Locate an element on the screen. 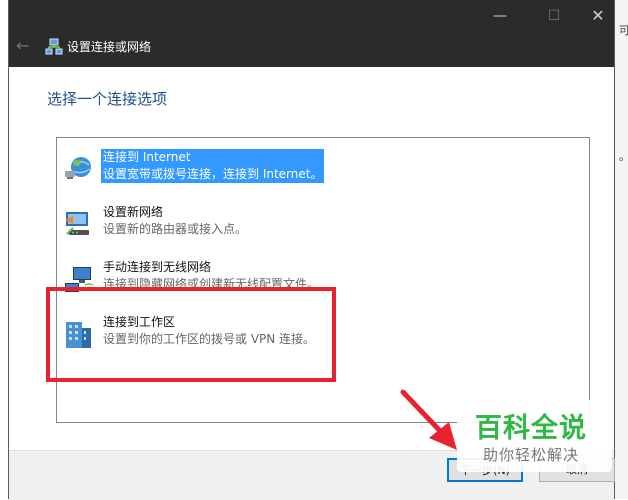 This screenshot has height=500, width=628. watermark-title: 百科全说 is located at coordinates (531, 428).